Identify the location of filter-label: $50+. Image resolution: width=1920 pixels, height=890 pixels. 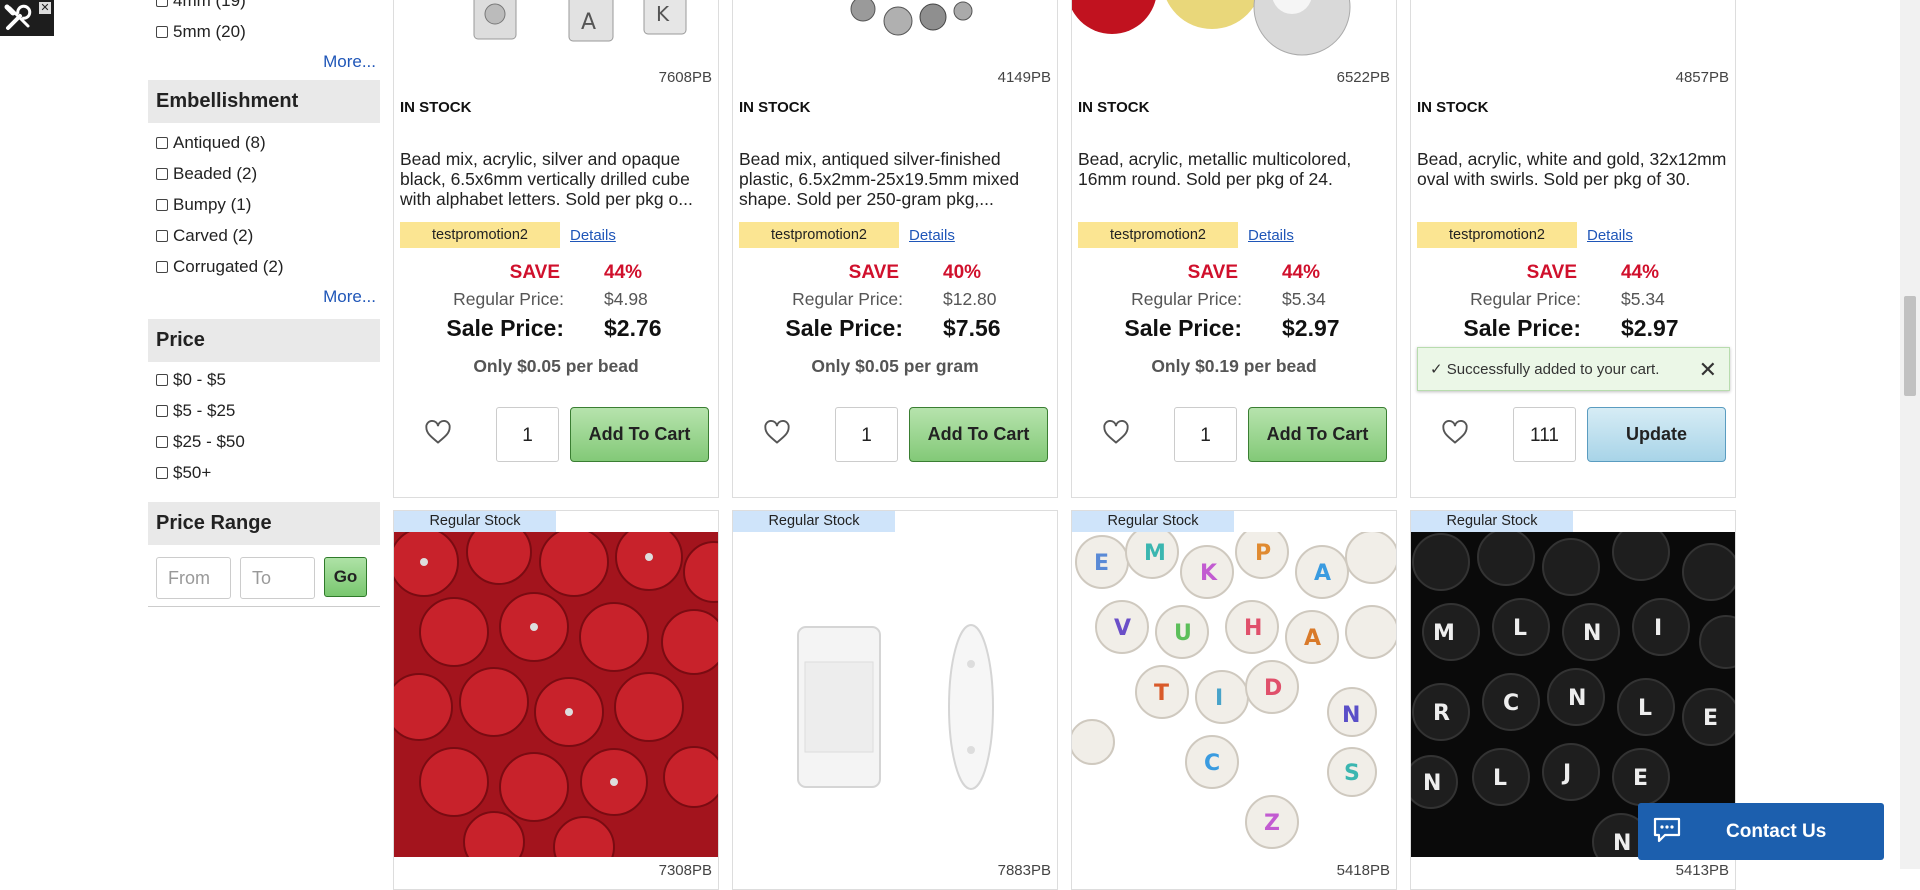
(192, 472).